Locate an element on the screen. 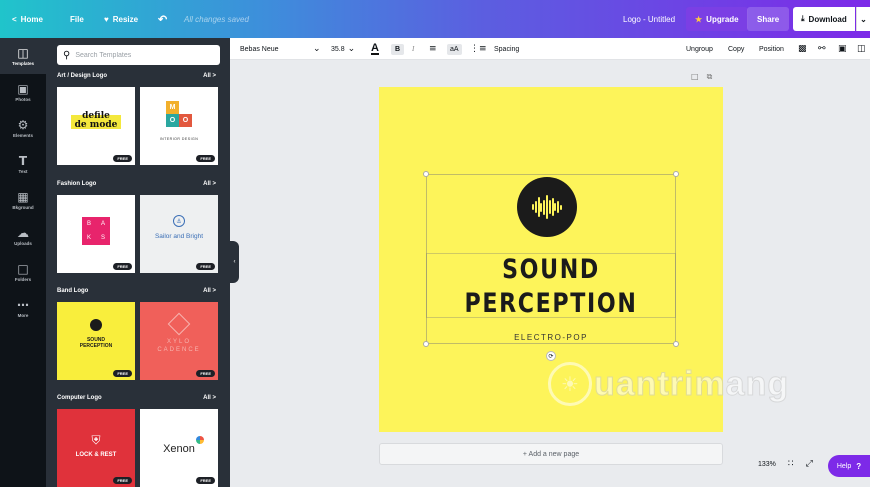 This screenshot has width=870, height=487. rail-text: T Text is located at coordinates (23, 164).